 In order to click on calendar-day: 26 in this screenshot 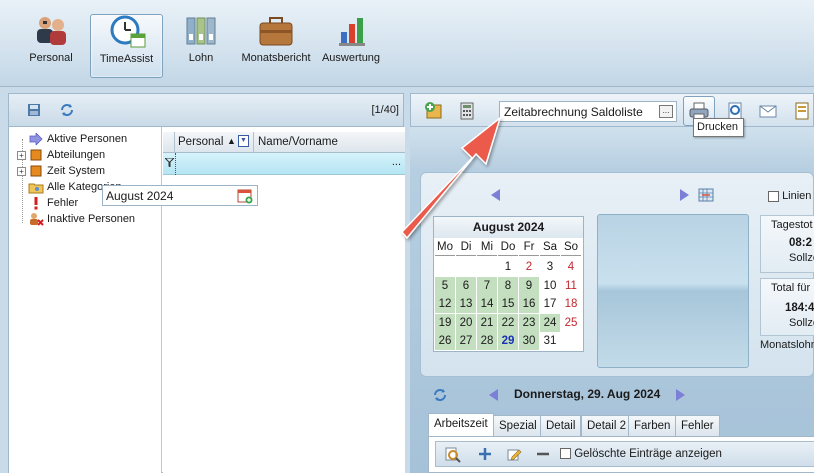, I will do `click(445, 341)`.